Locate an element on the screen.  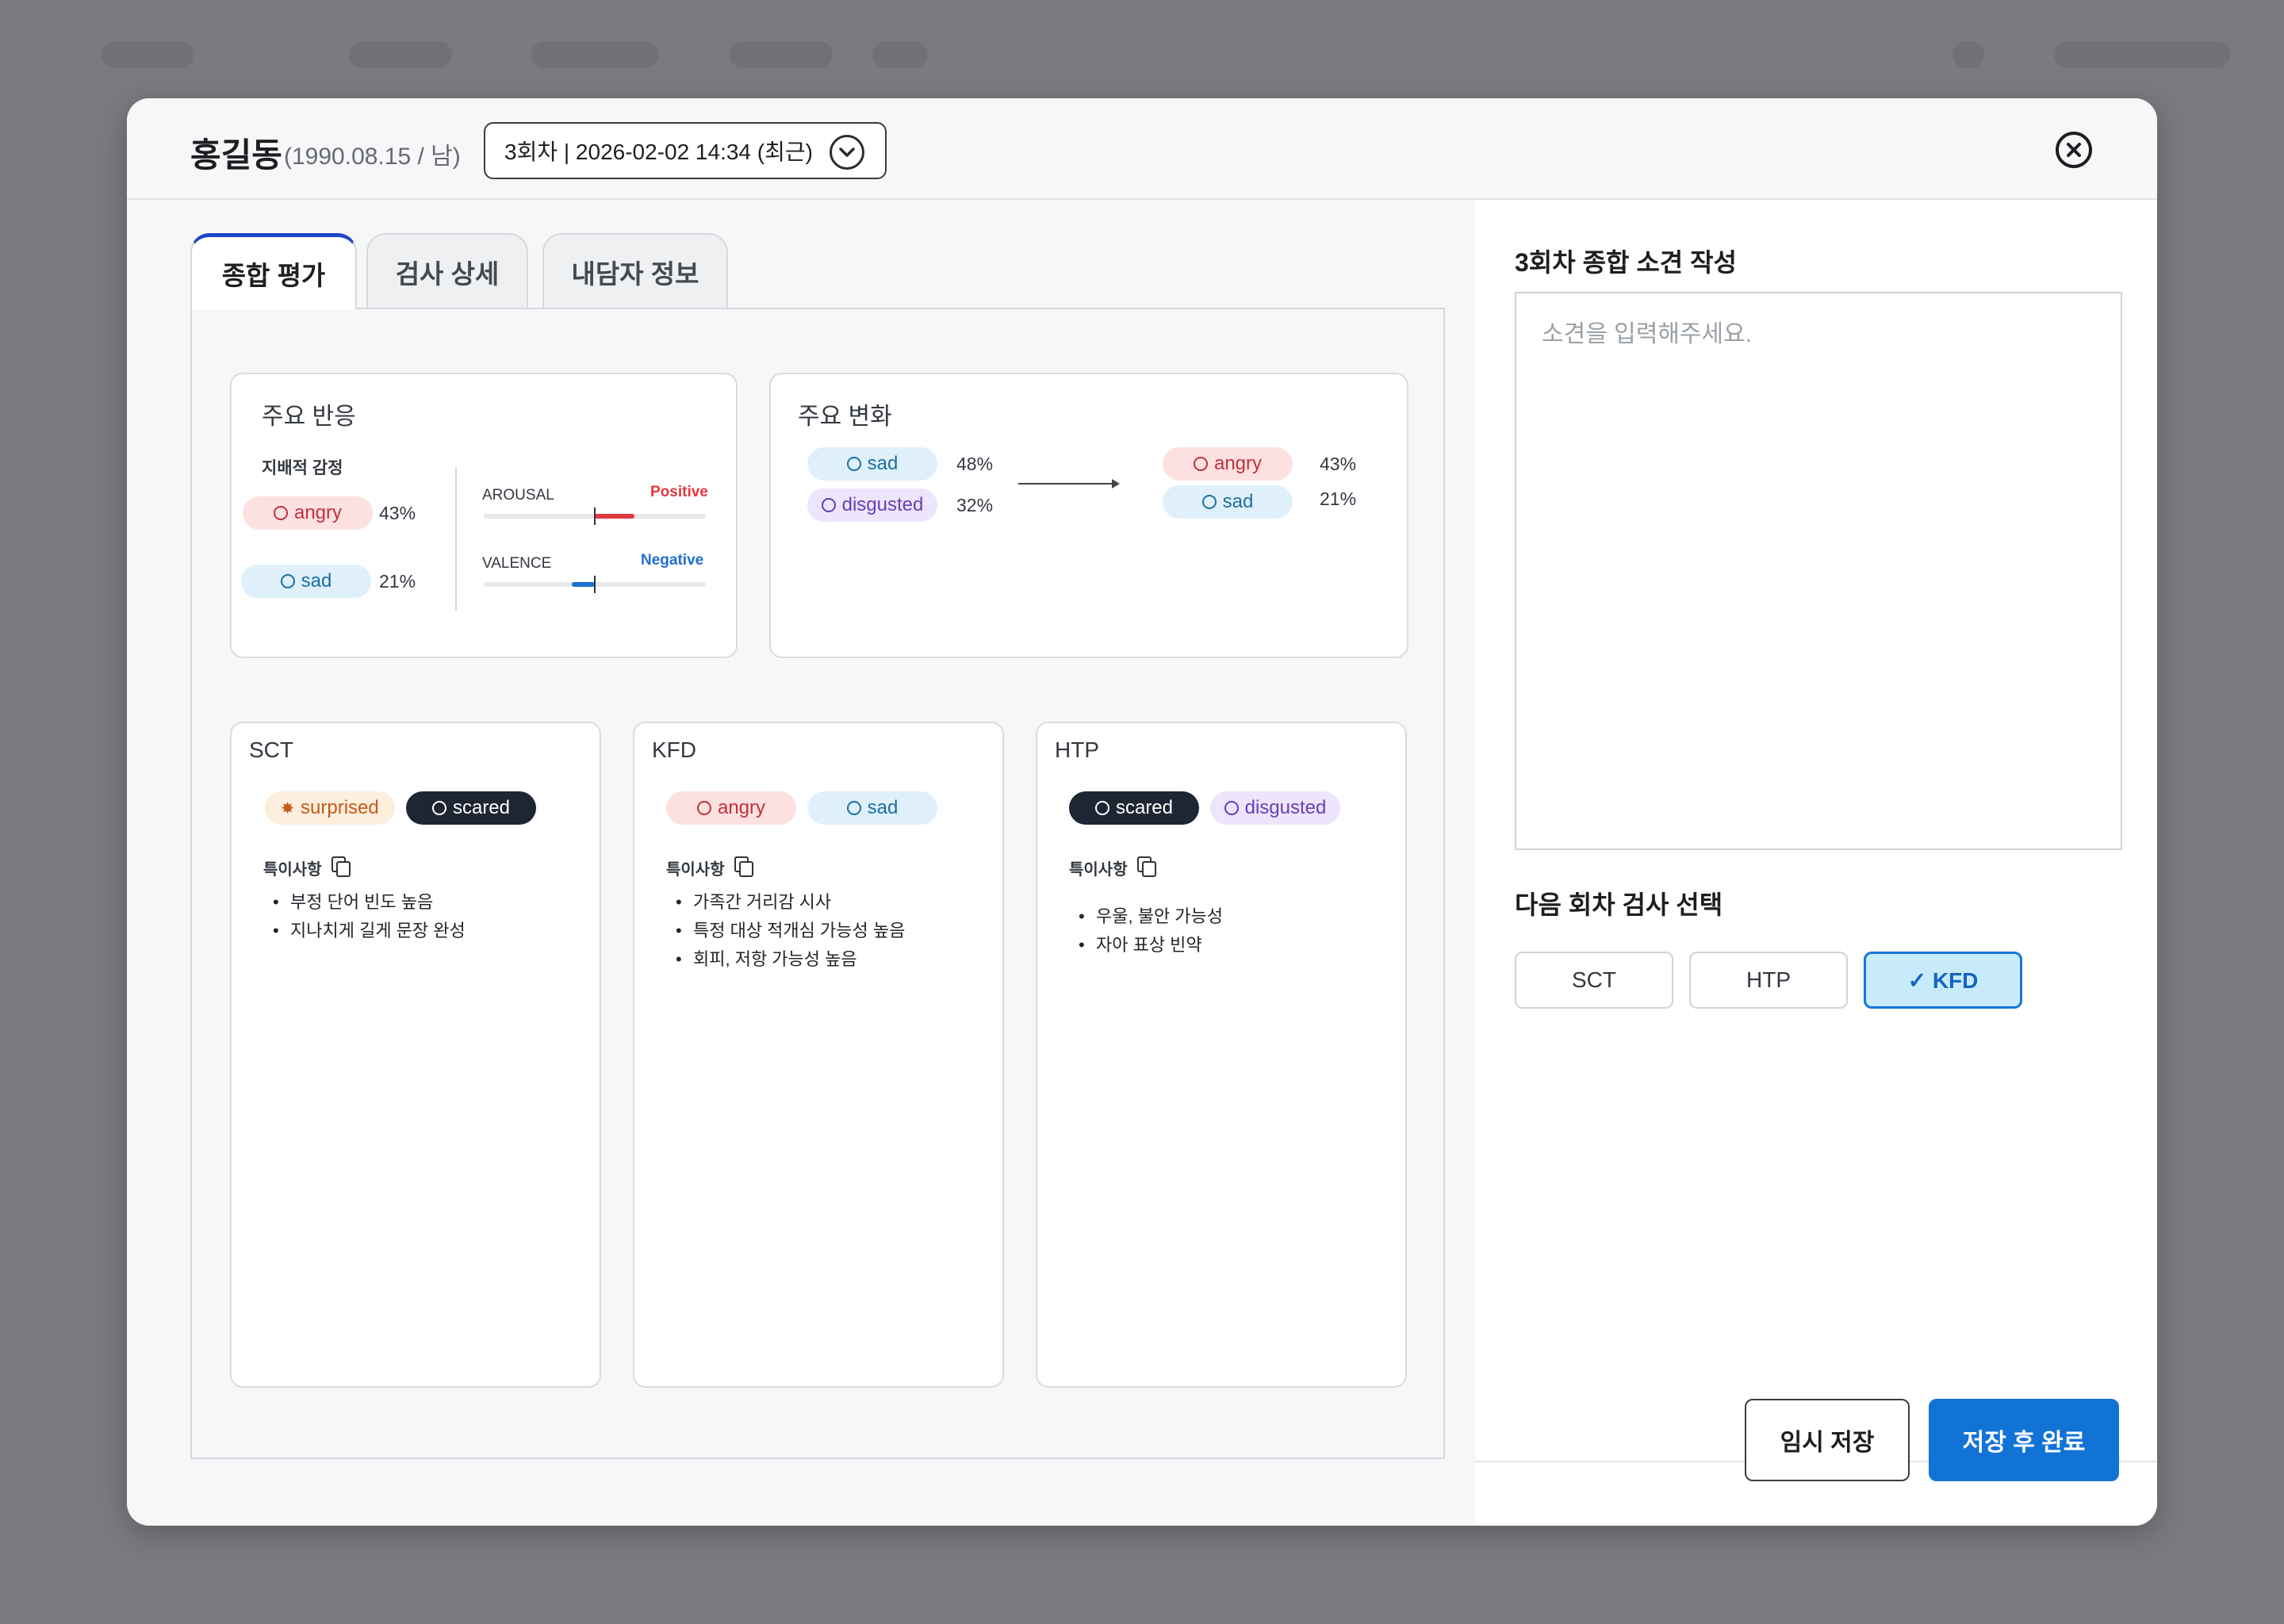
dominant-emotion-label: 지배적 감정 is located at coordinates (302, 468).